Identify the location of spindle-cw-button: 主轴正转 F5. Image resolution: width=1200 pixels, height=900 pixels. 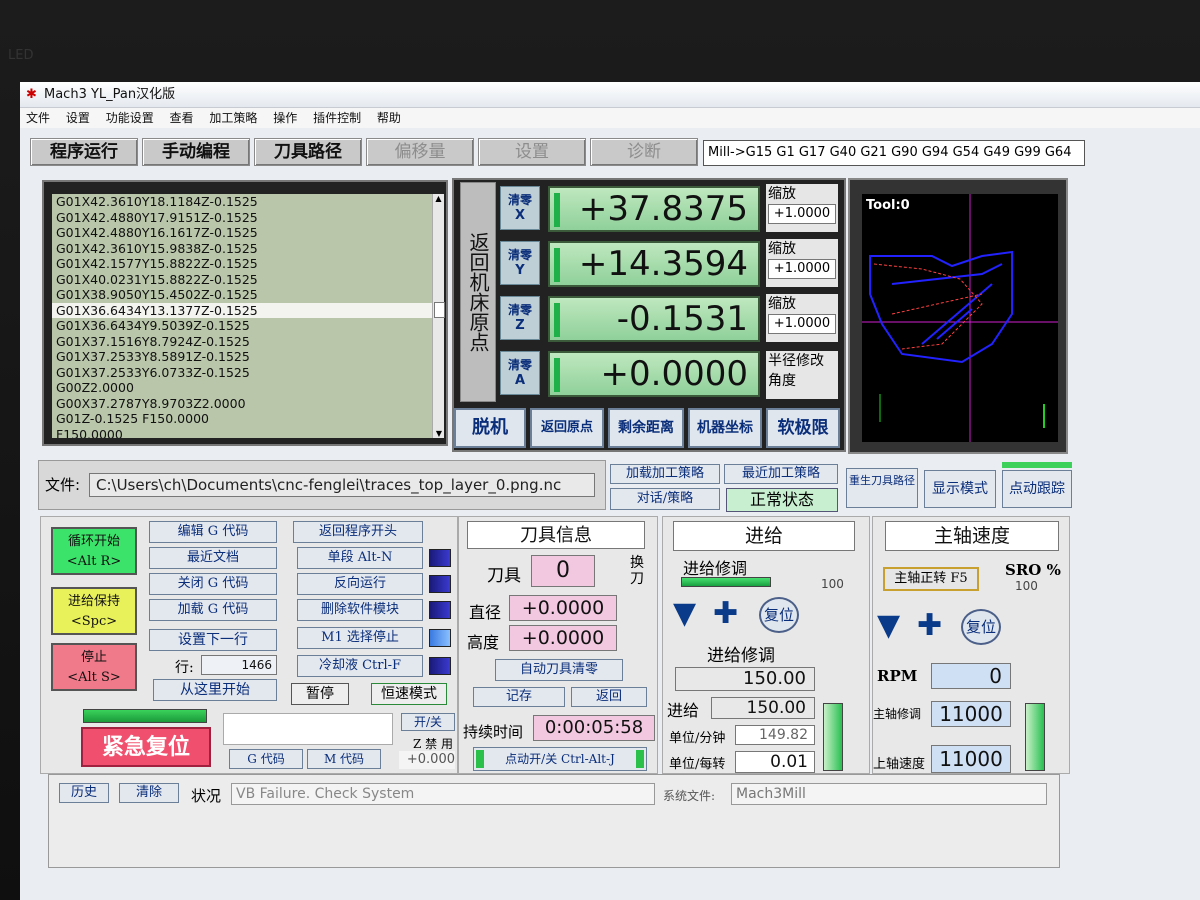
(931, 579).